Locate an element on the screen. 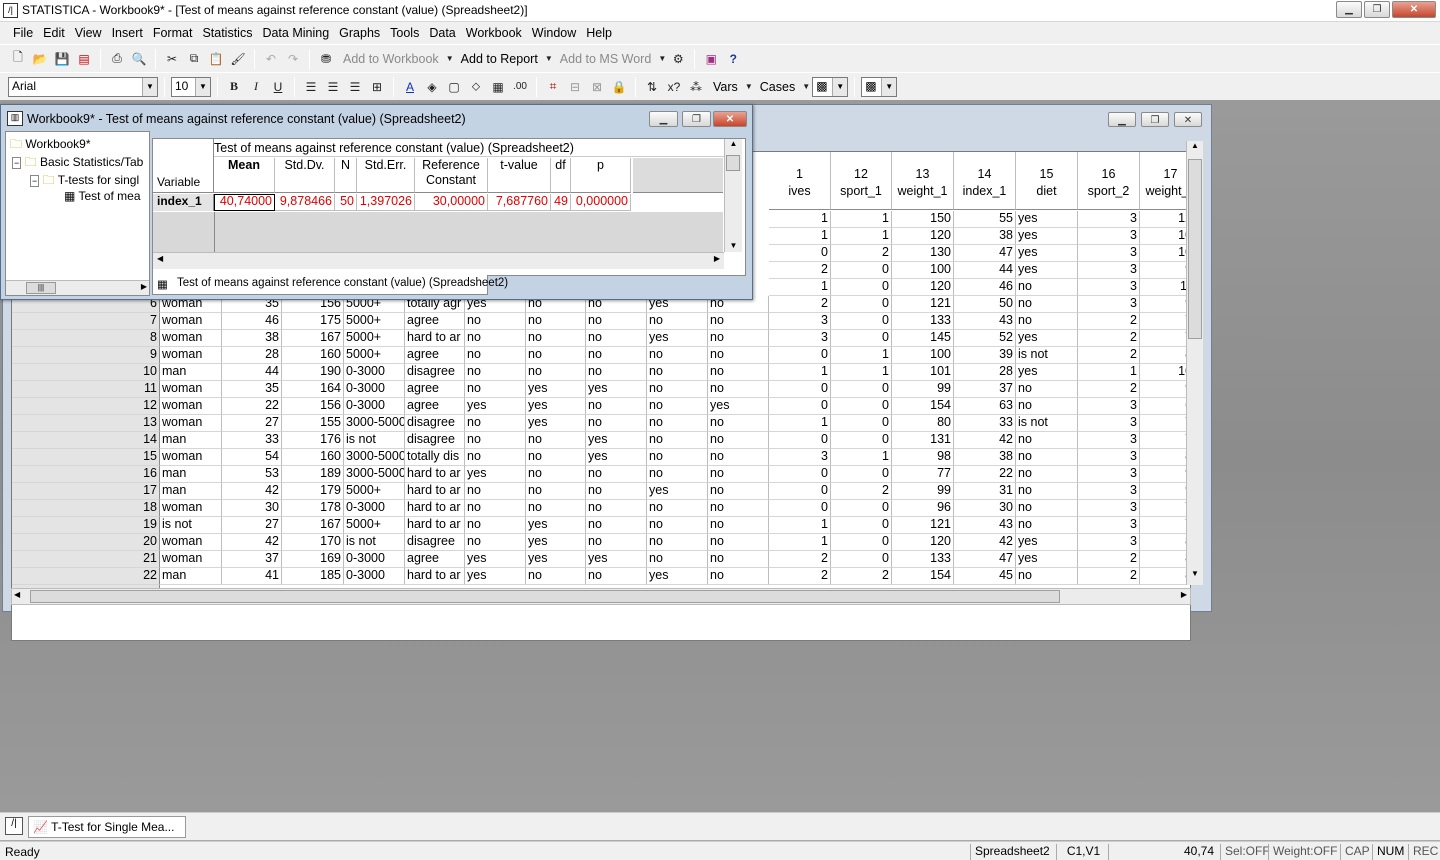 Image resolution: width=1440 pixels, height=860 pixels. row-number: 18 is located at coordinates (86, 508).